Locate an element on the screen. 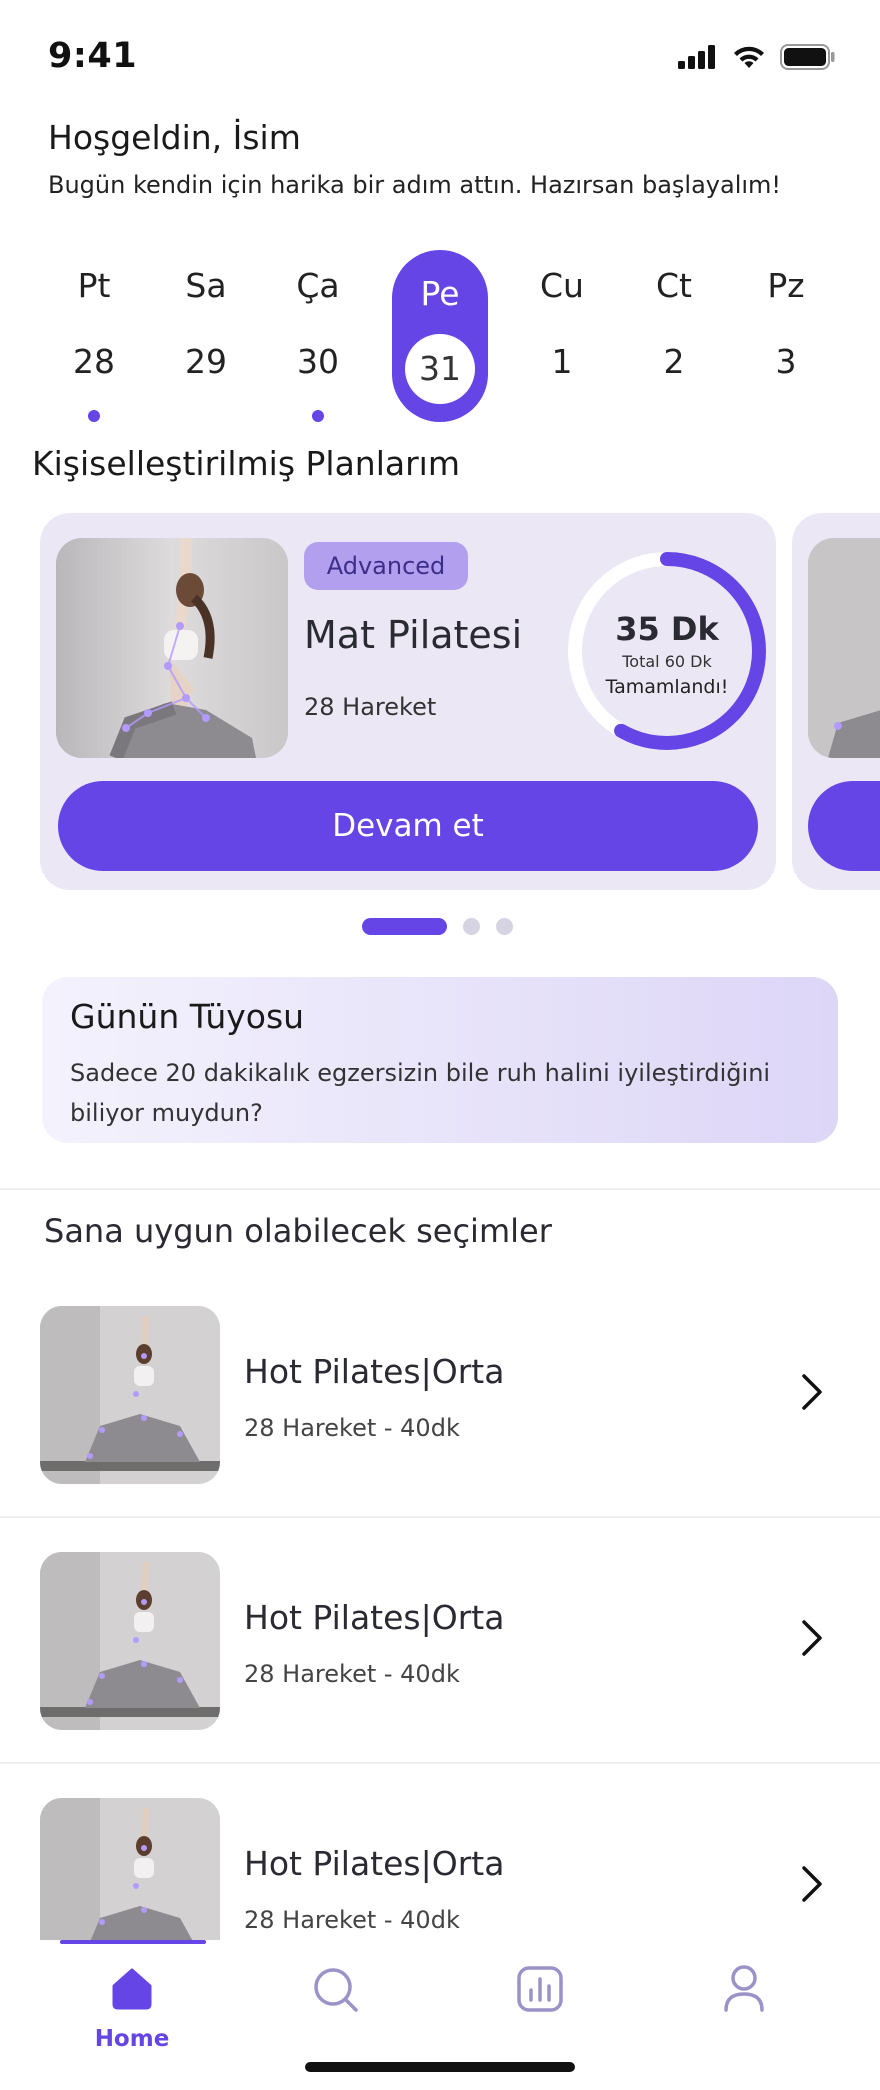 The height and width of the screenshot is (2090, 880). cellular-signal-icon is located at coordinates (696, 57).